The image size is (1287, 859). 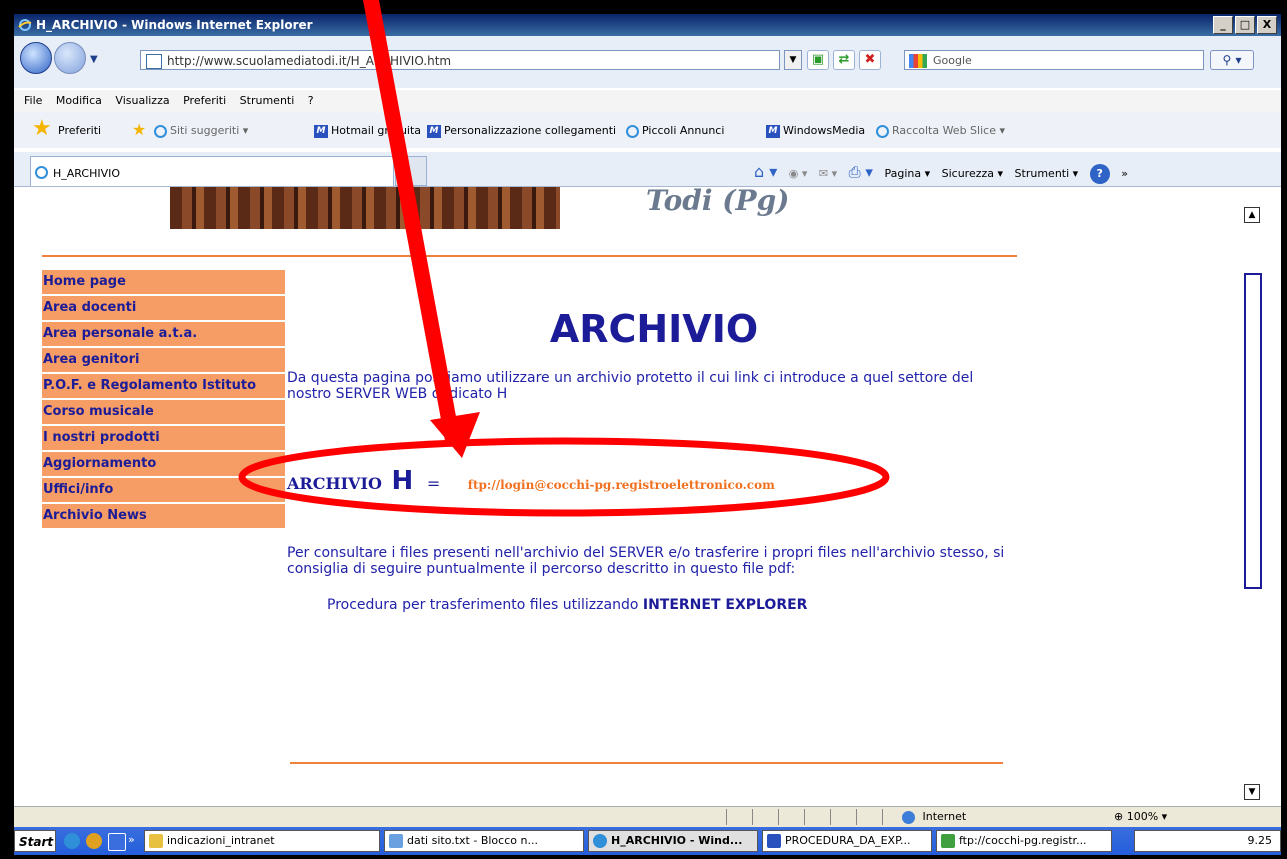 I want to click on fav-link-web-slice: Raccolta Web Slice ▾, so click(x=940, y=131).